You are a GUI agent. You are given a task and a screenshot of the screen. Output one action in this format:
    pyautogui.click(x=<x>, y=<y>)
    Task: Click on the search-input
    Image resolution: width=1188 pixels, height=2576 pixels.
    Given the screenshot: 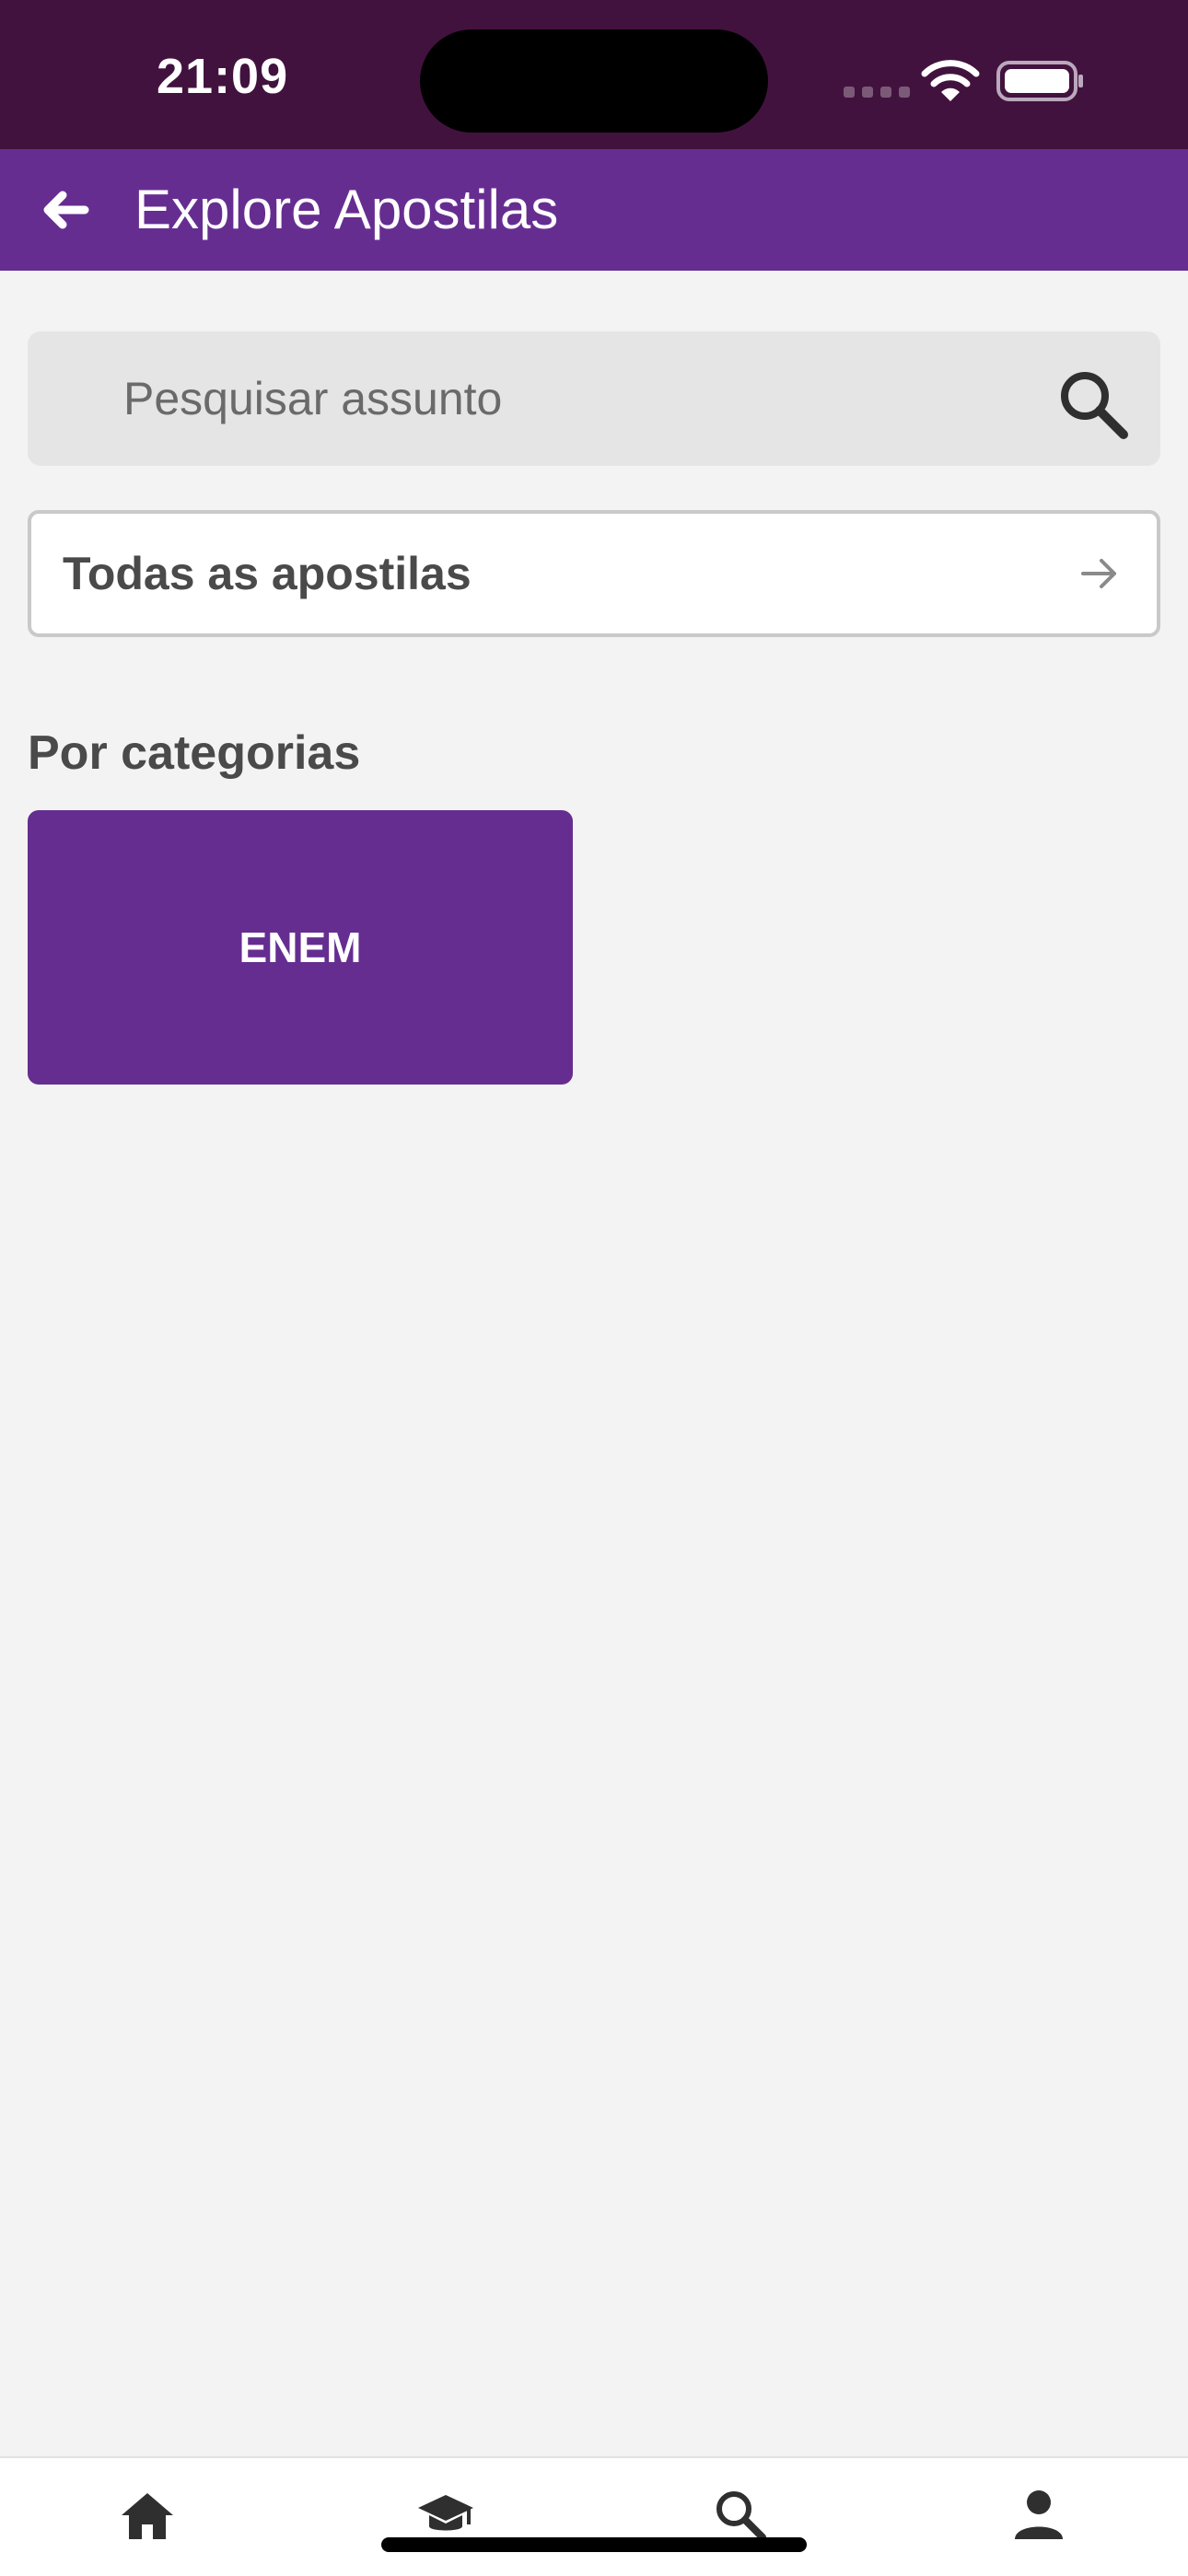 What is the action you would take?
    pyautogui.click(x=565, y=398)
    